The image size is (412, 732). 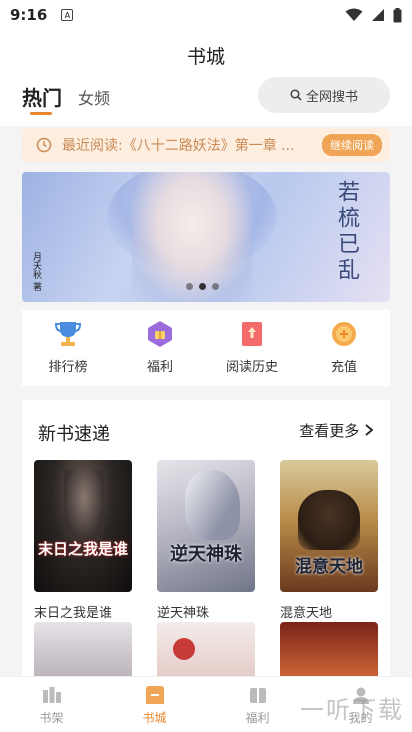 I want to click on history-icon, so click(x=252, y=334).